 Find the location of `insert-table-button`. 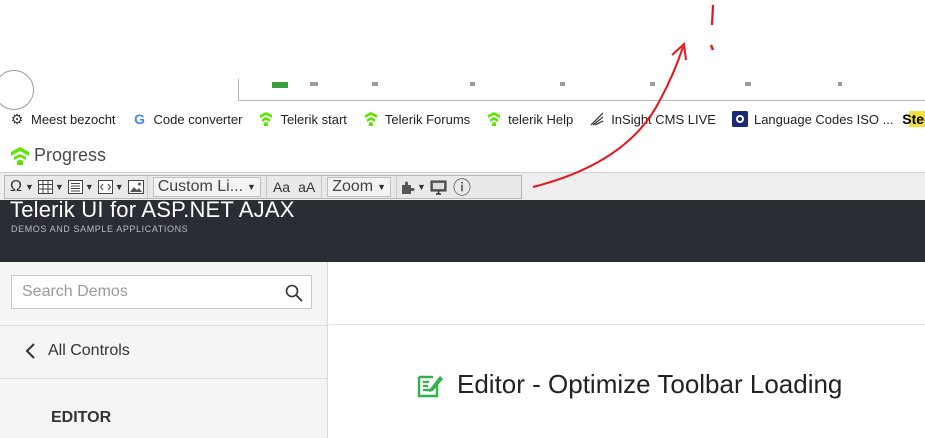

insert-table-button is located at coordinates (46, 187).